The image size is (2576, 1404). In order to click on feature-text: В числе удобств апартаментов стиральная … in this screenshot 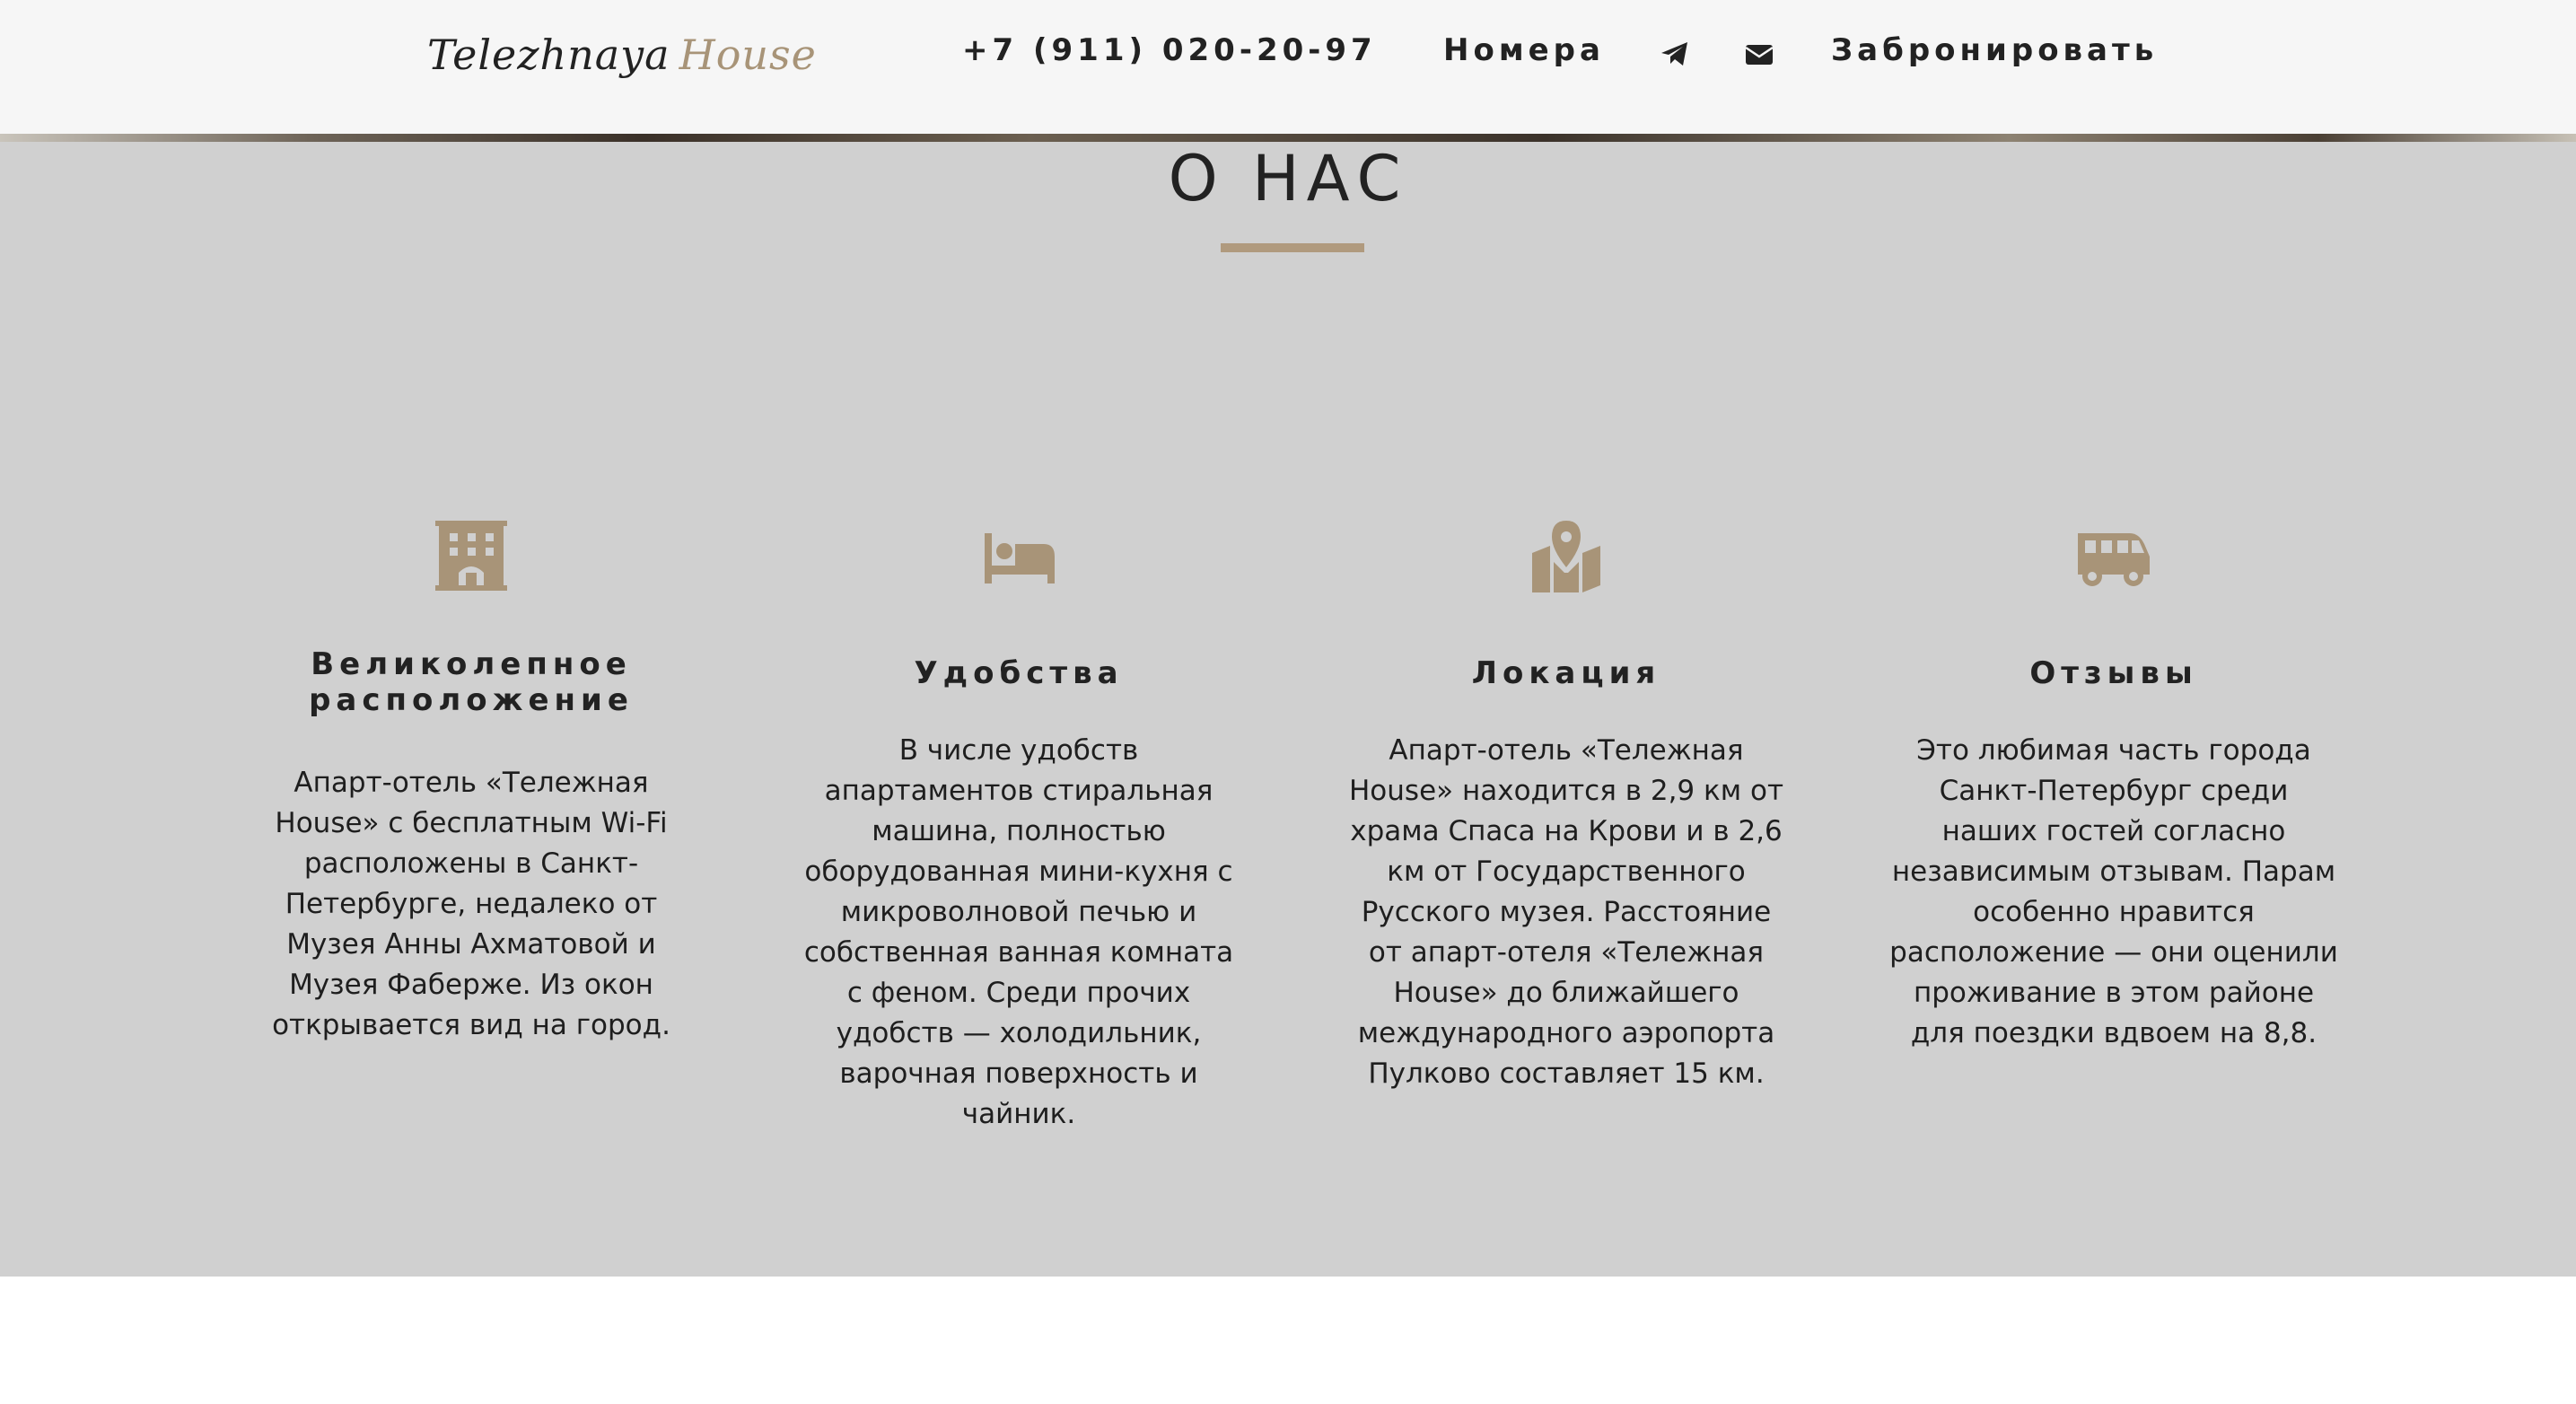, I will do `click(1019, 932)`.